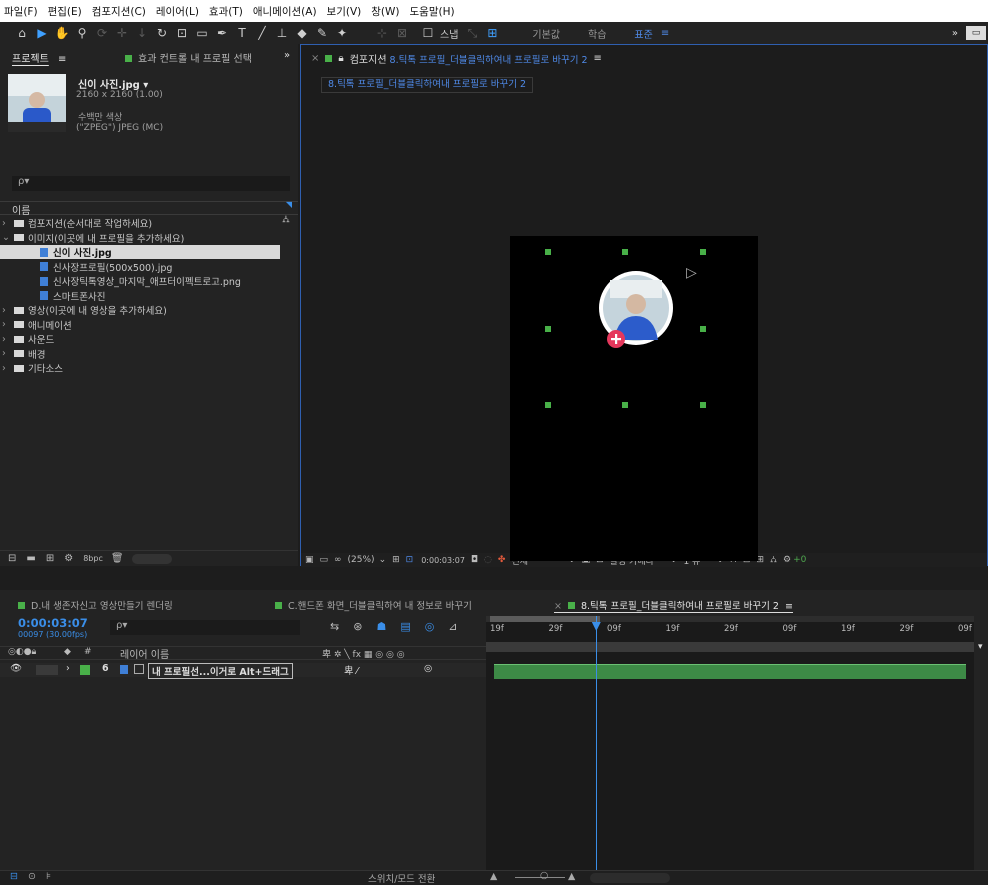 The image size is (988, 885). I want to click on timeline-tab: C.핸드폰 화면_더블클릭하여 내 정보로 바꾸기, so click(373, 605).